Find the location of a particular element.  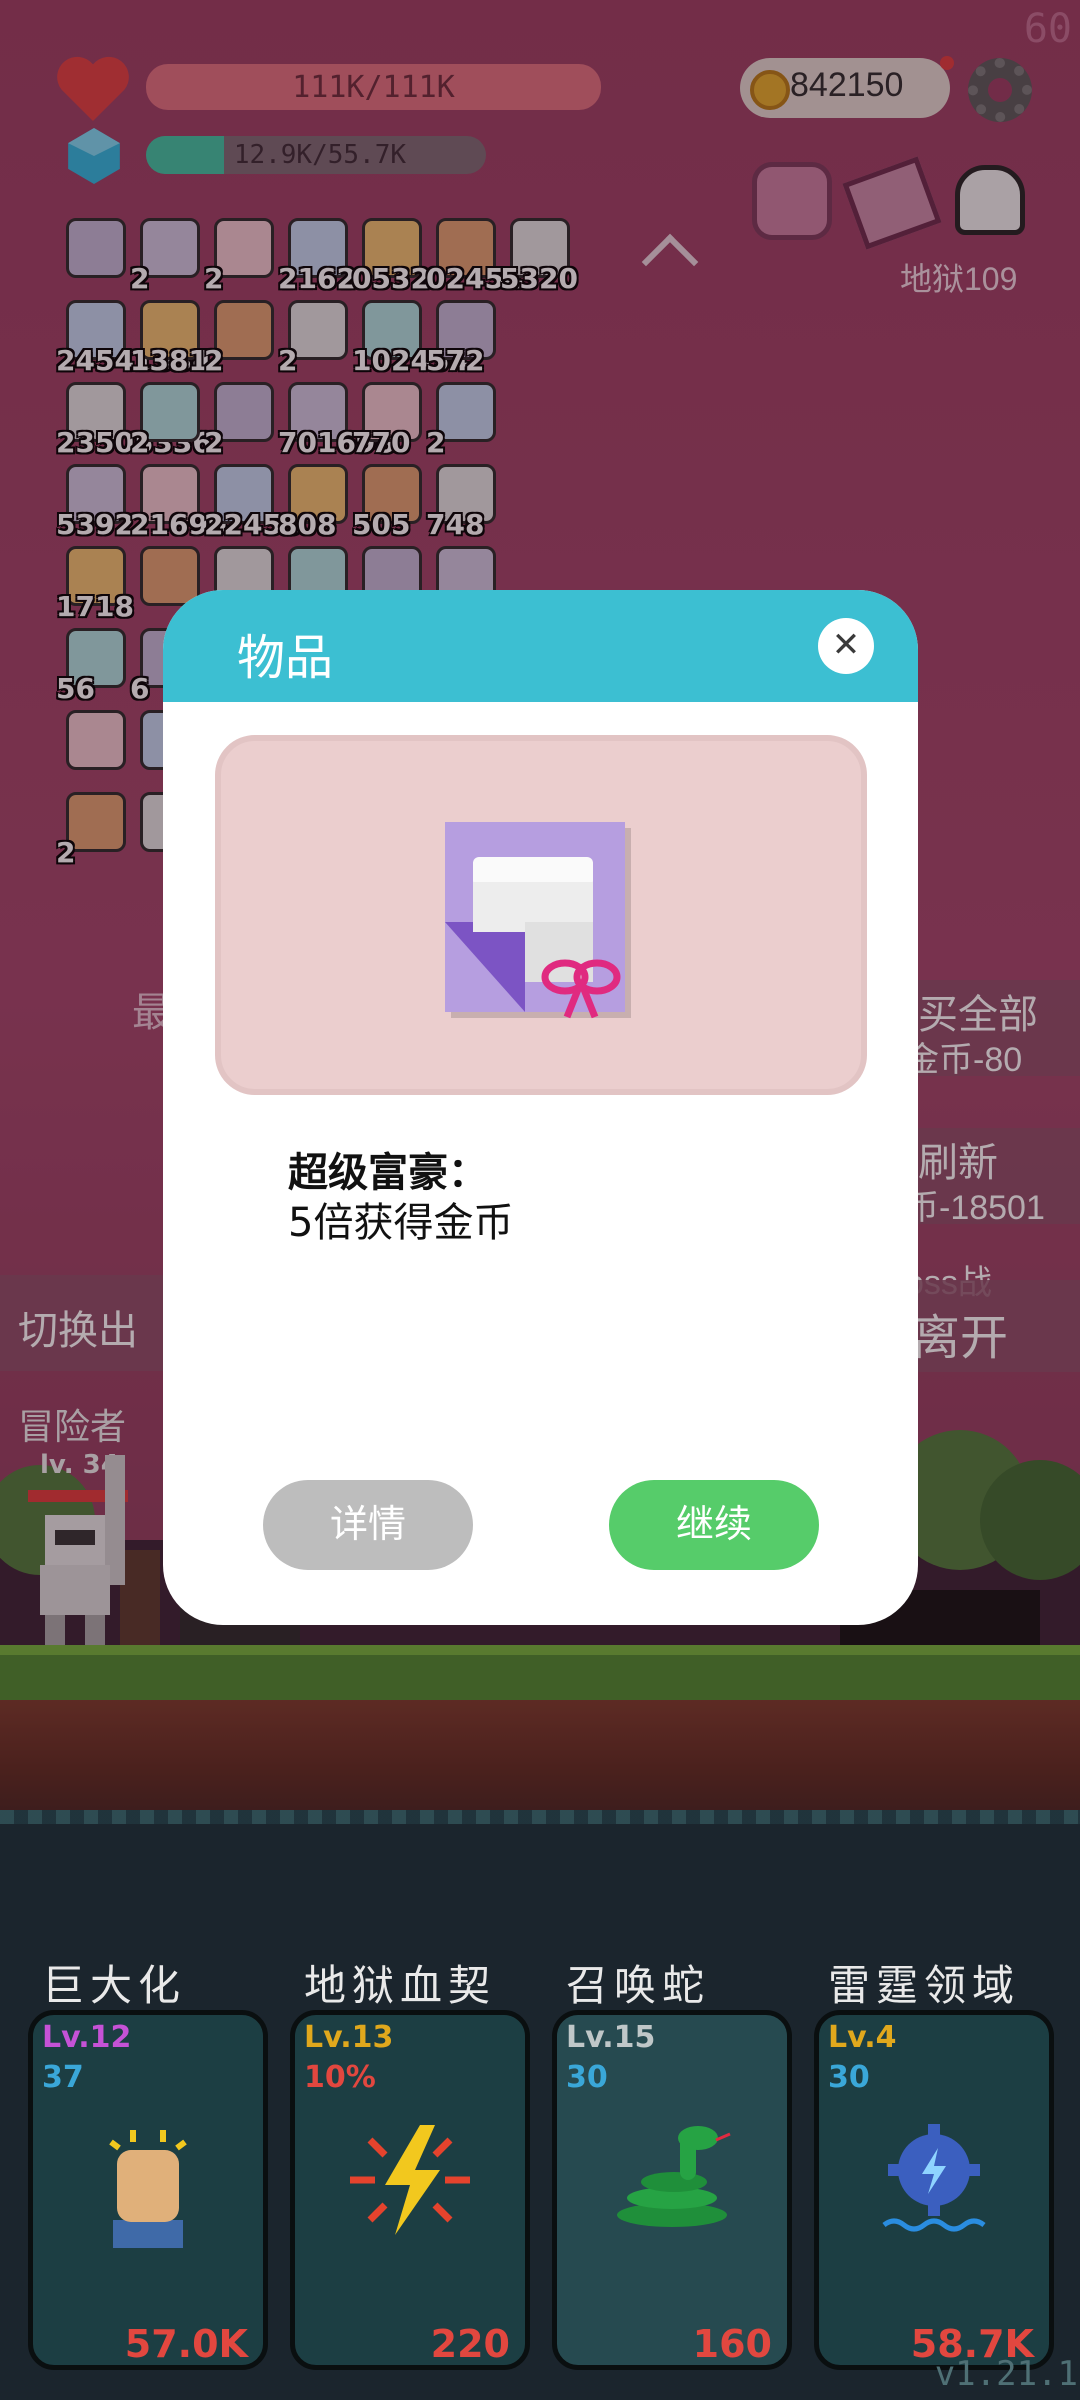

continue-button: 继续 is located at coordinates (714, 1525).